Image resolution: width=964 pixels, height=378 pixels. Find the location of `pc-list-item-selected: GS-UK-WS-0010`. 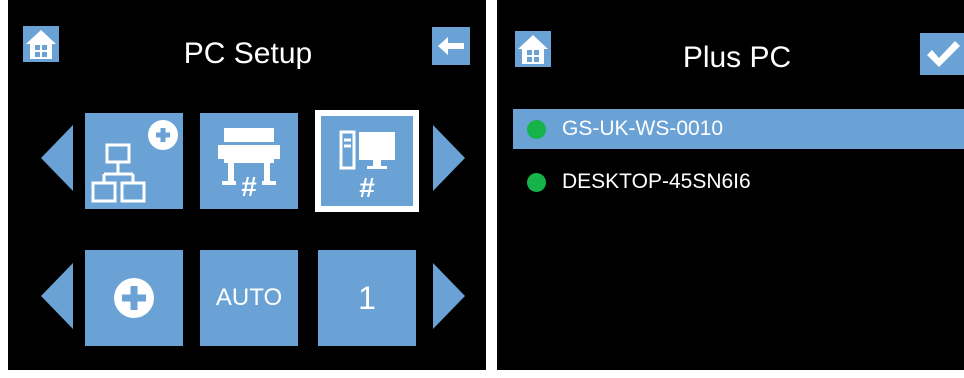

pc-list-item-selected: GS-UK-WS-0010 is located at coordinates (738, 129).